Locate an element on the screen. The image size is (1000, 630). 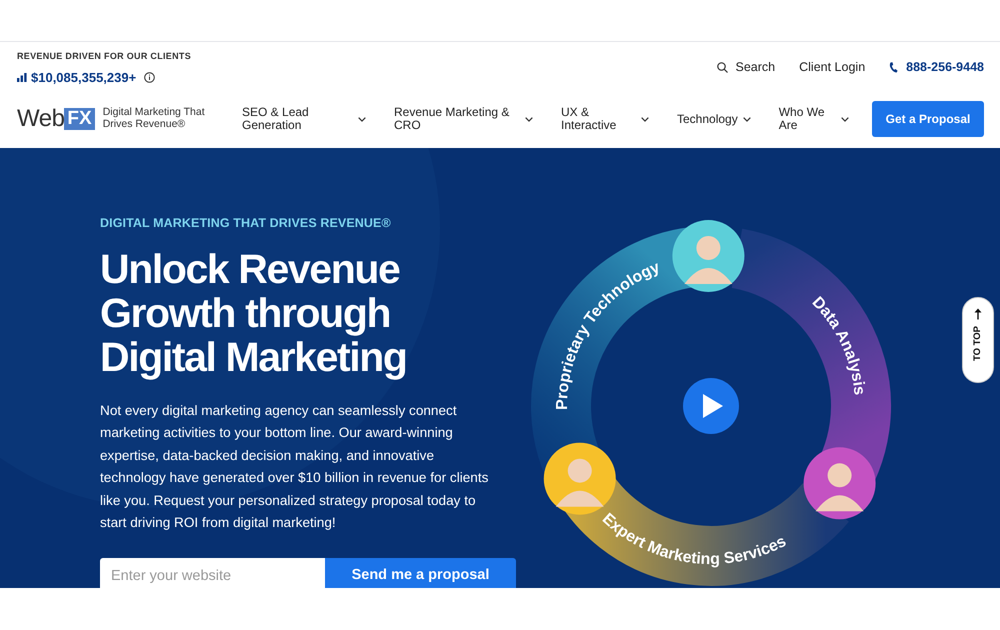
phone-link: 888-256-9448 is located at coordinates (936, 67).